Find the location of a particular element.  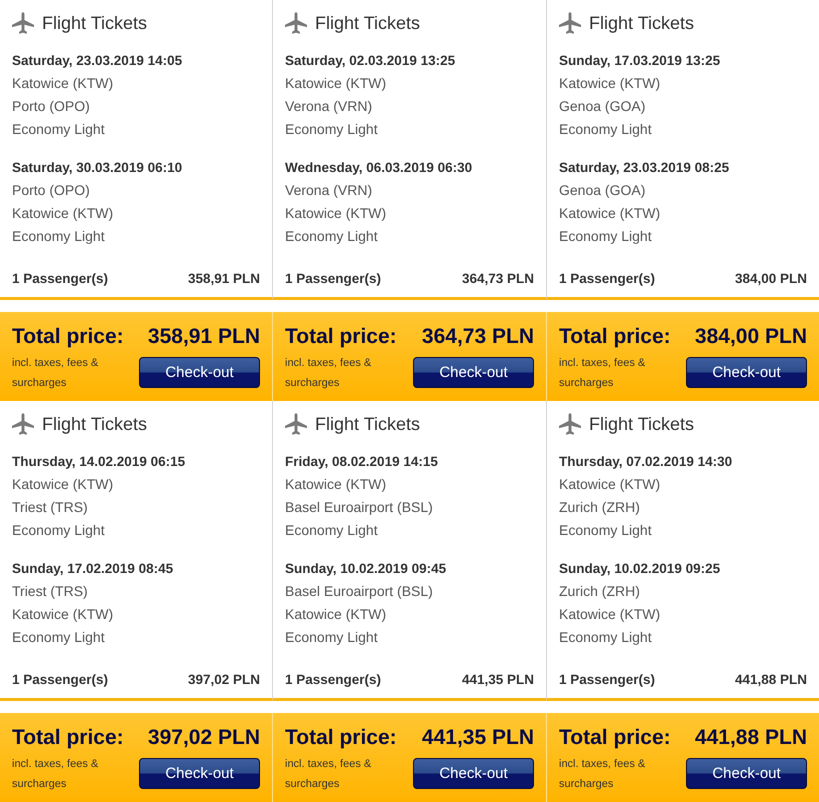

flight-date: Saturday, 30.03.2019 06:10 is located at coordinates (97, 168).